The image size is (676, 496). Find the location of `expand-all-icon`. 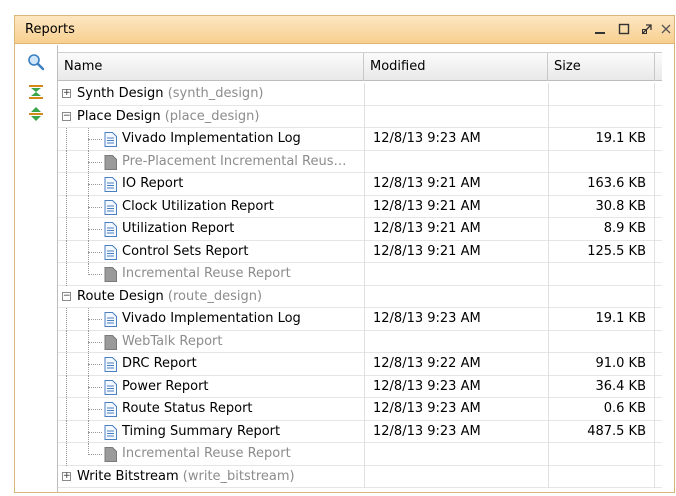

expand-all-icon is located at coordinates (36, 114).